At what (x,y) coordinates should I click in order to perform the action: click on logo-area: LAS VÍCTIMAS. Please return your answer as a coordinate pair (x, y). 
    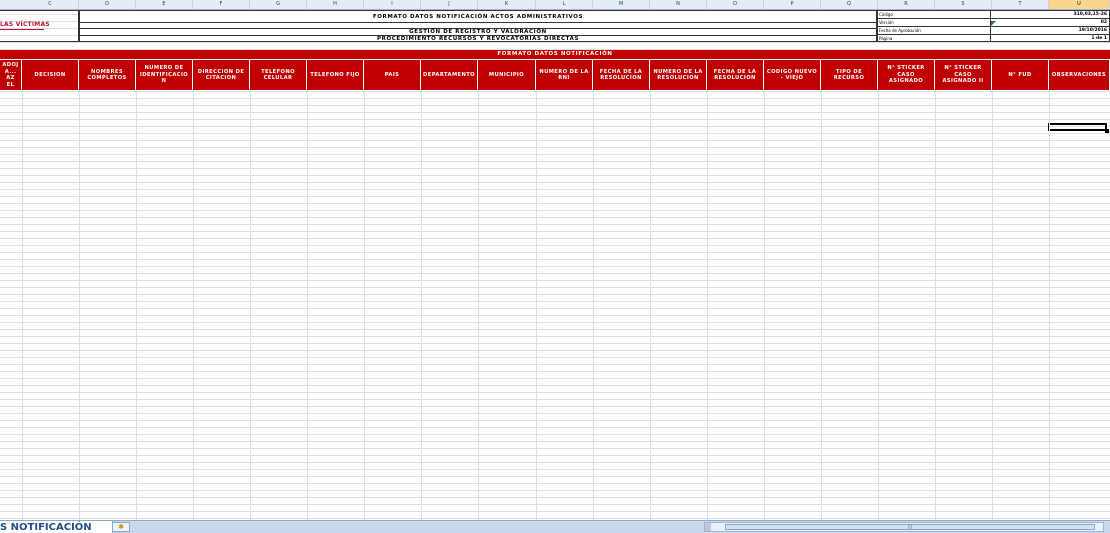
    Looking at the image, I should click on (39, 26).